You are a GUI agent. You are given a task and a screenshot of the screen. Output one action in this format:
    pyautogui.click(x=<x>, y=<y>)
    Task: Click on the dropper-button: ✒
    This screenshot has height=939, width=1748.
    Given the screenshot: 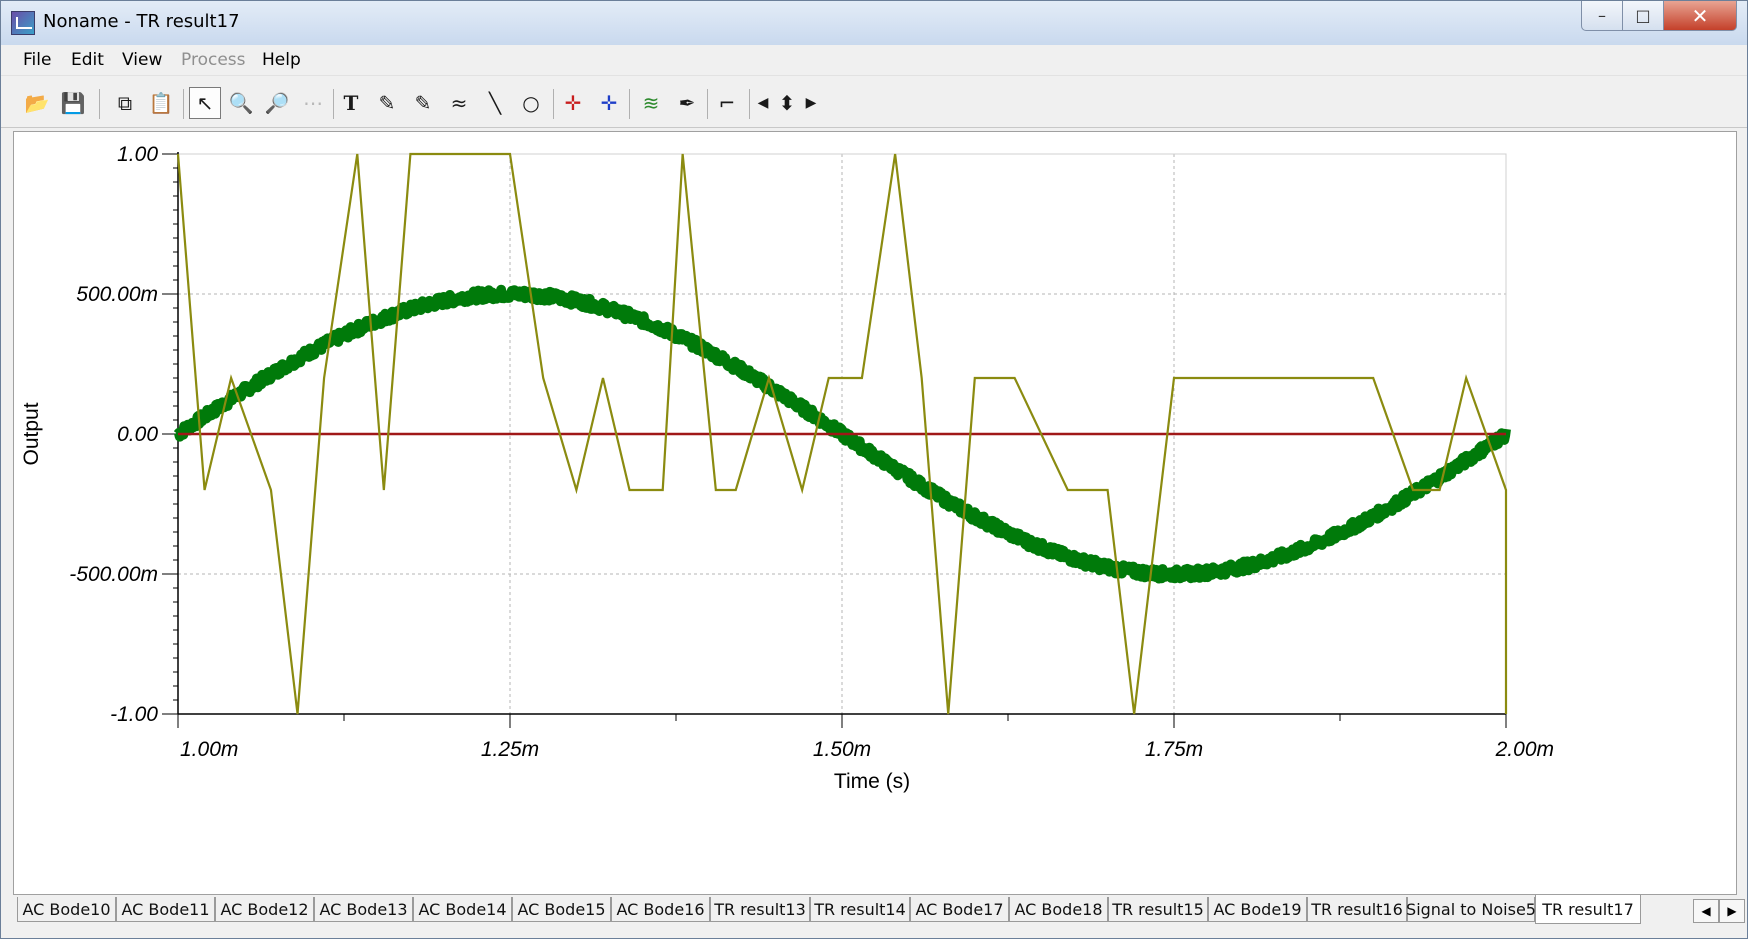 What is the action you would take?
    pyautogui.click(x=687, y=103)
    